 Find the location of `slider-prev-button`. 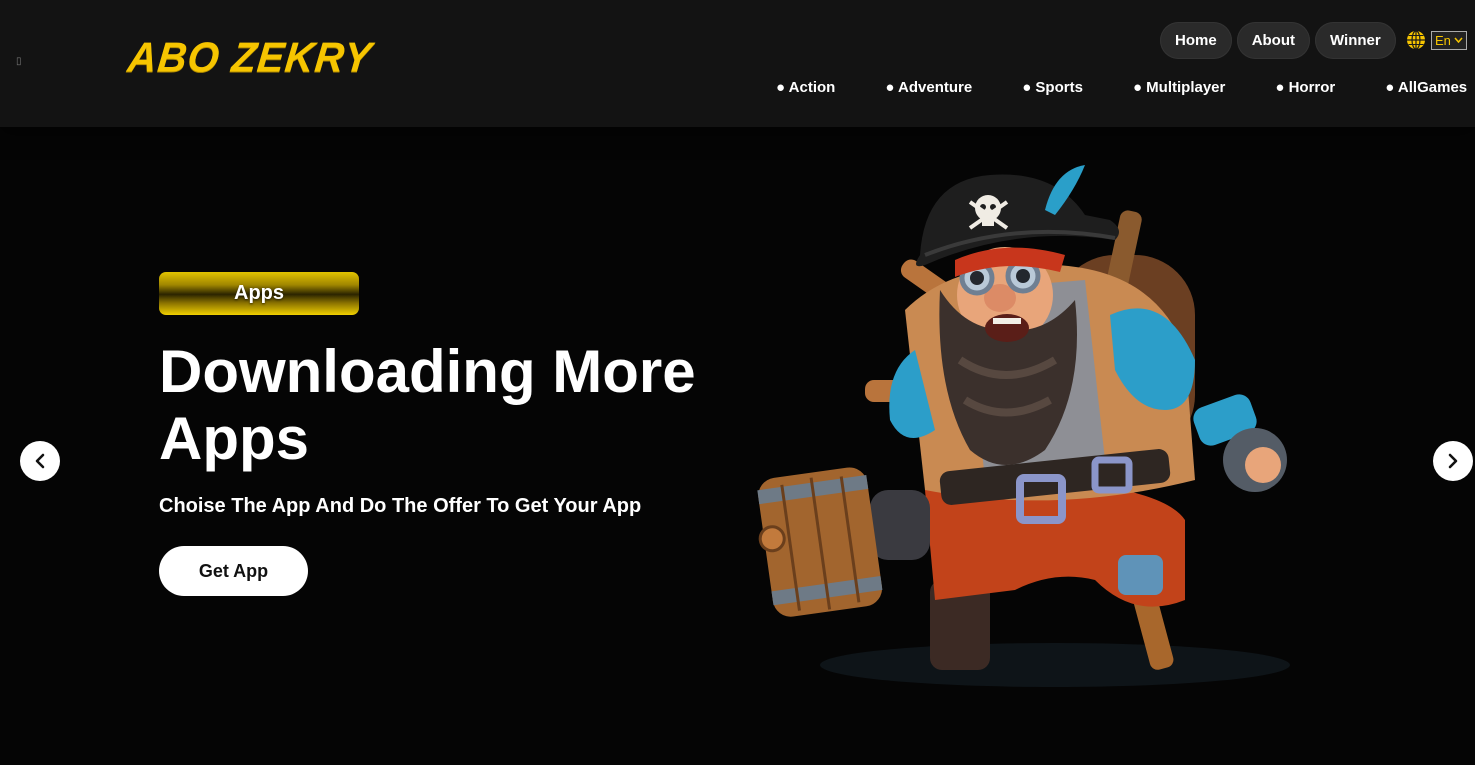

slider-prev-button is located at coordinates (40, 461).